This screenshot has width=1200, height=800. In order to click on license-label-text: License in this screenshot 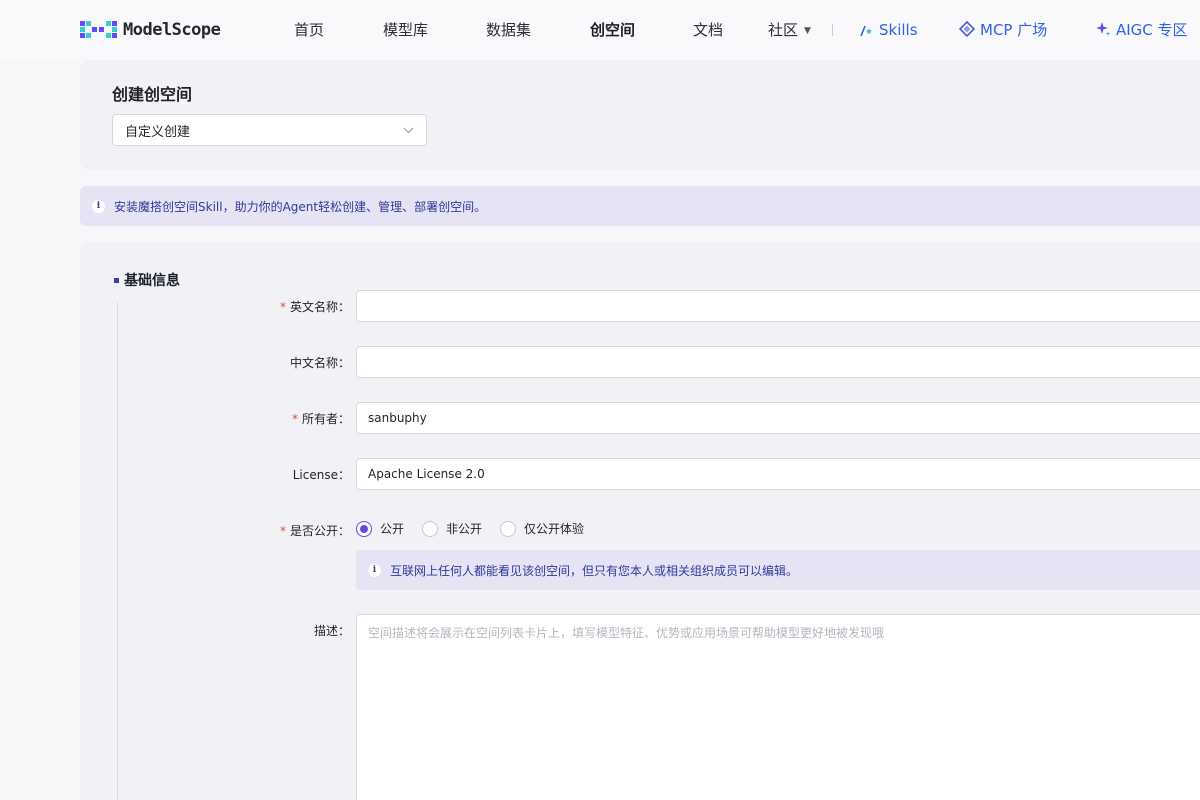, I will do `click(315, 475)`.